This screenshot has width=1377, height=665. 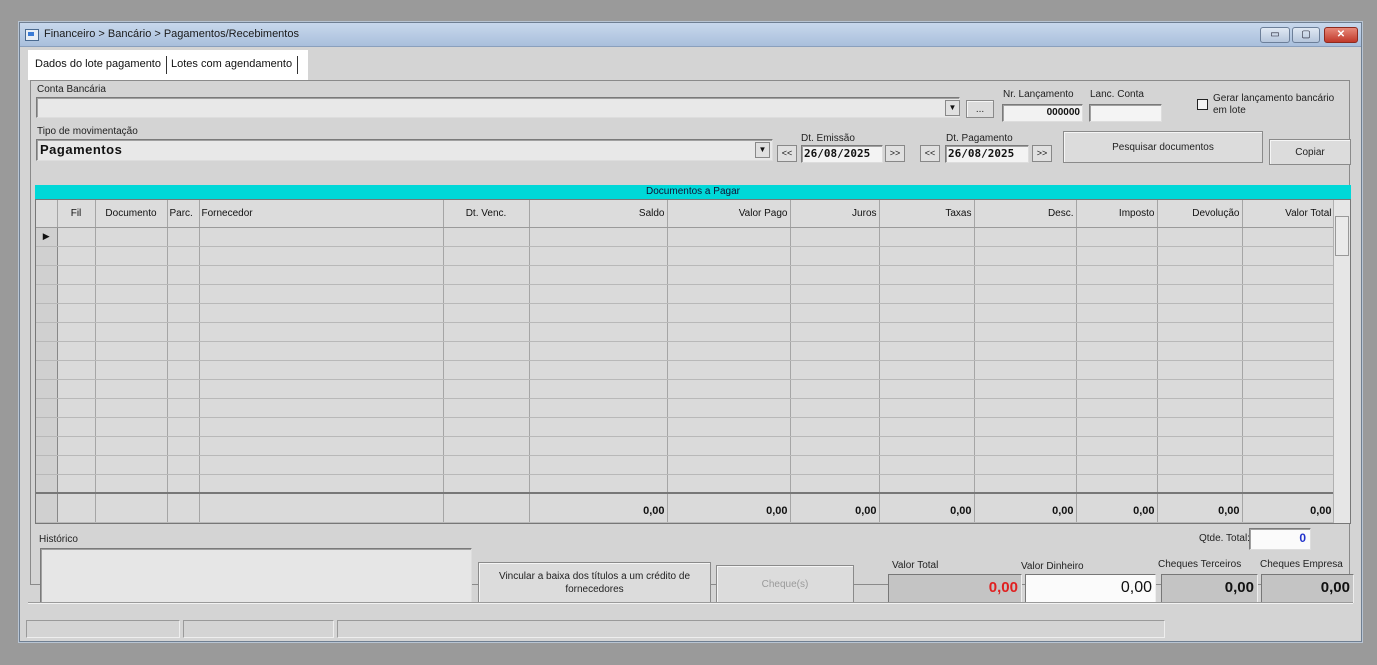 I want to click on emissao-prev-button: <<, so click(x=787, y=153).